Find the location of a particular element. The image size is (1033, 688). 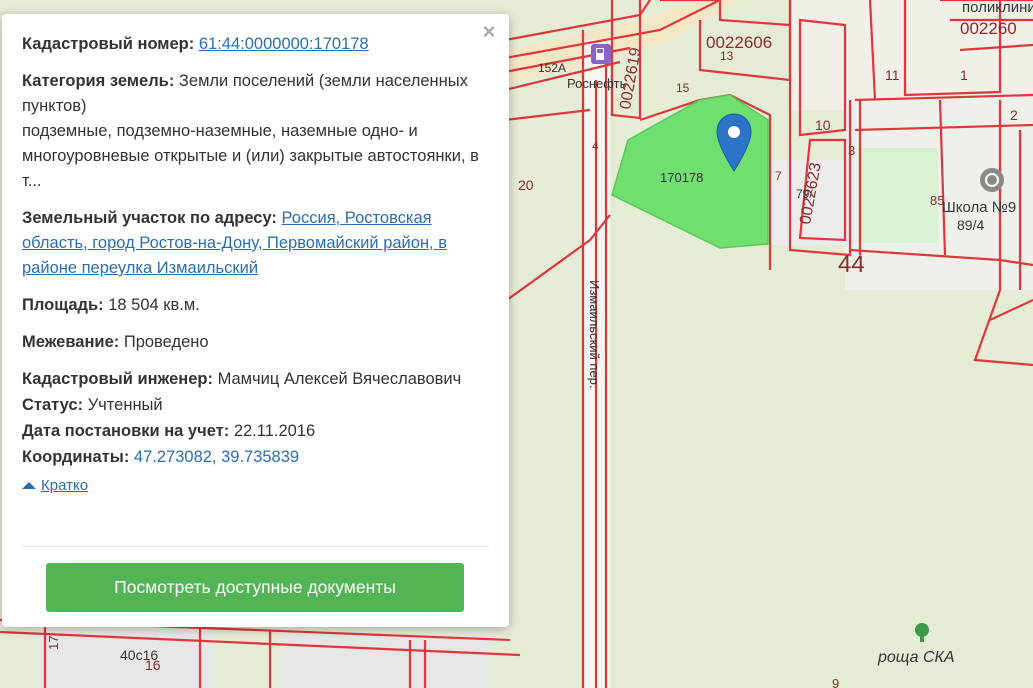

building-152a-label: 152А is located at coordinates (552, 68).